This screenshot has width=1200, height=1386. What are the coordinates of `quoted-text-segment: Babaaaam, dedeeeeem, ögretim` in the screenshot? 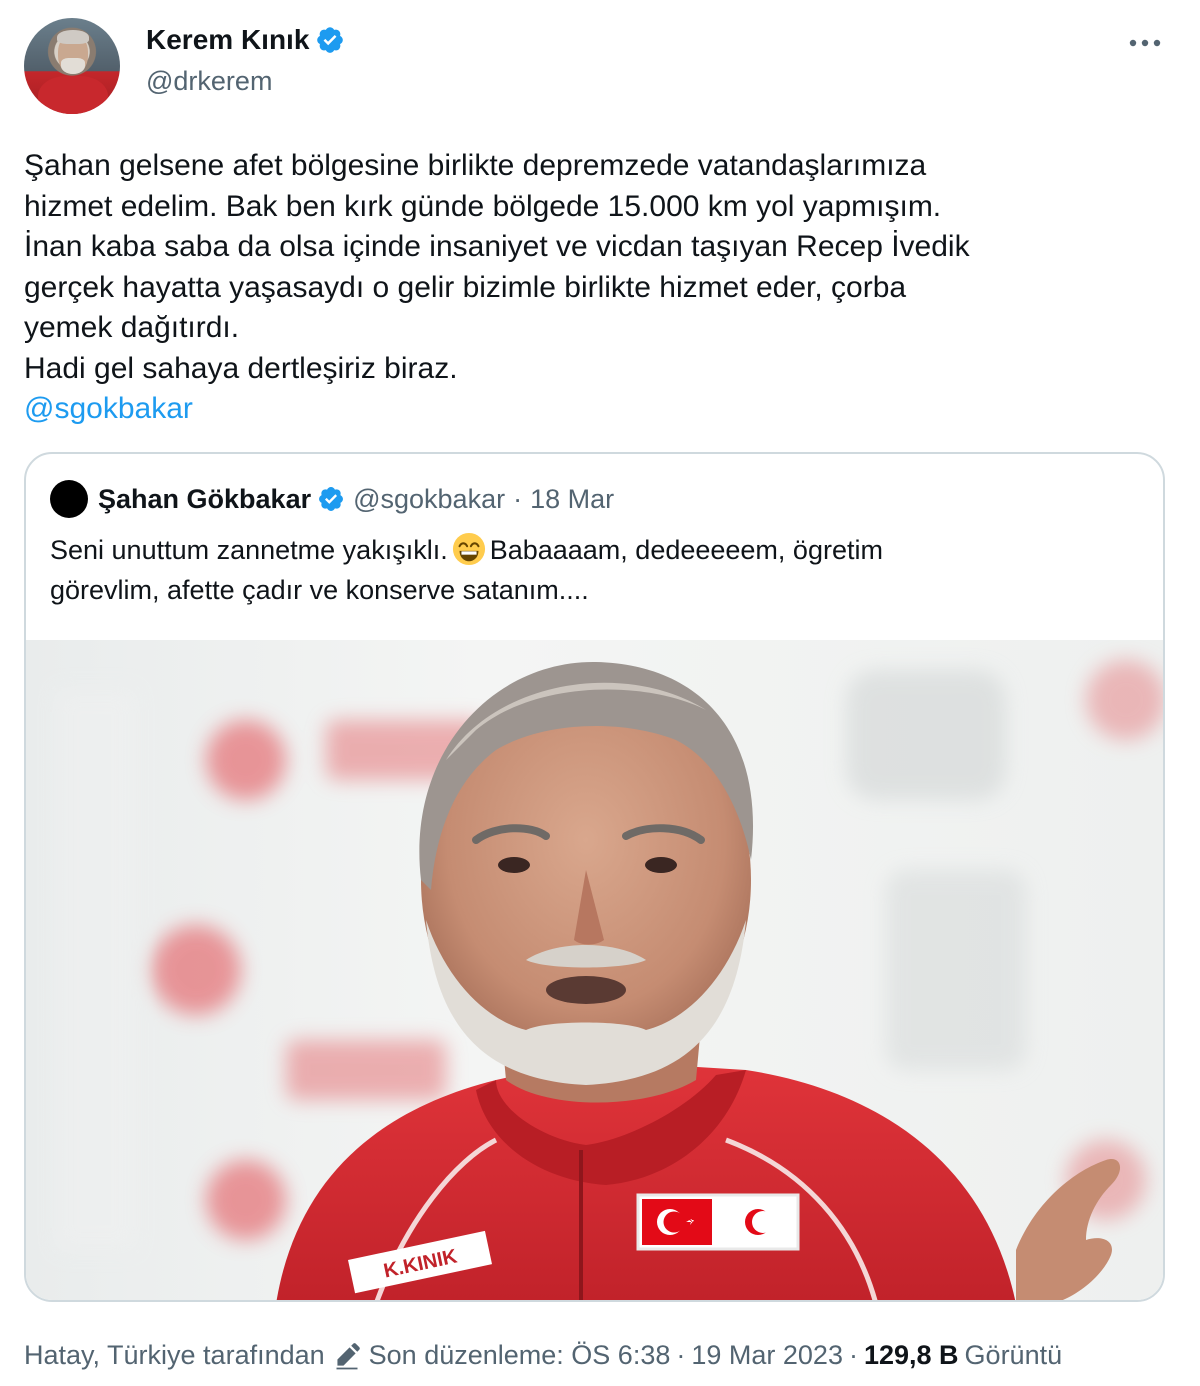 It's located at (686, 550).